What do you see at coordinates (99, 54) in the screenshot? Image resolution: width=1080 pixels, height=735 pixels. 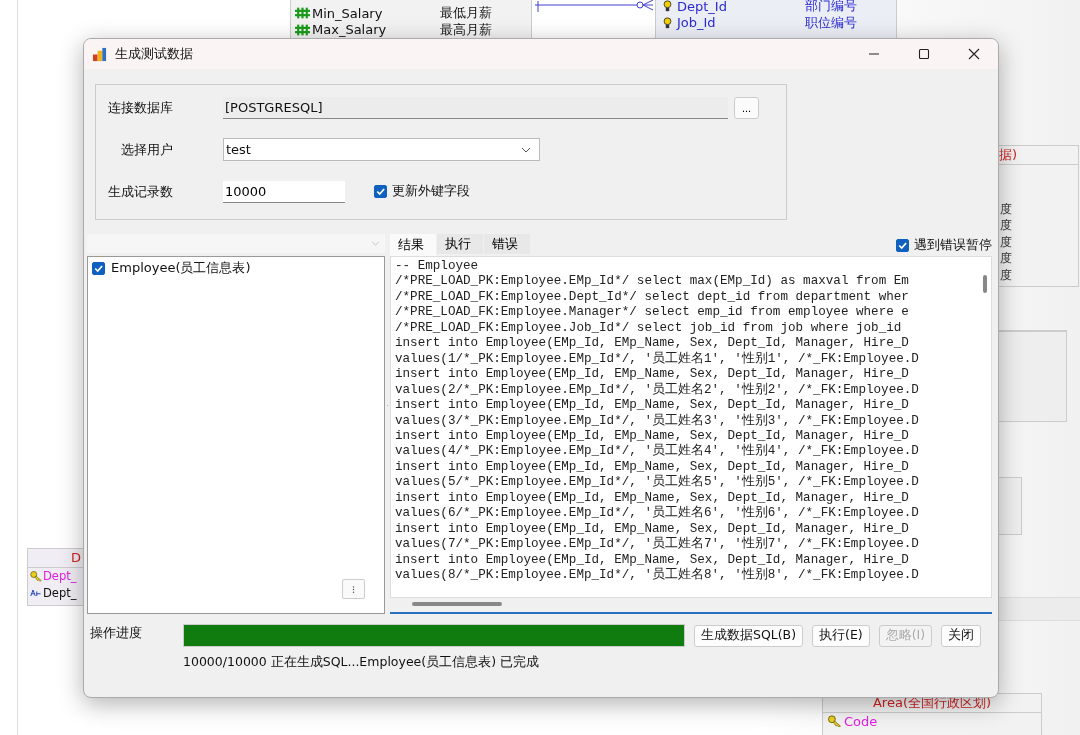 I see `app-icon` at bounding box center [99, 54].